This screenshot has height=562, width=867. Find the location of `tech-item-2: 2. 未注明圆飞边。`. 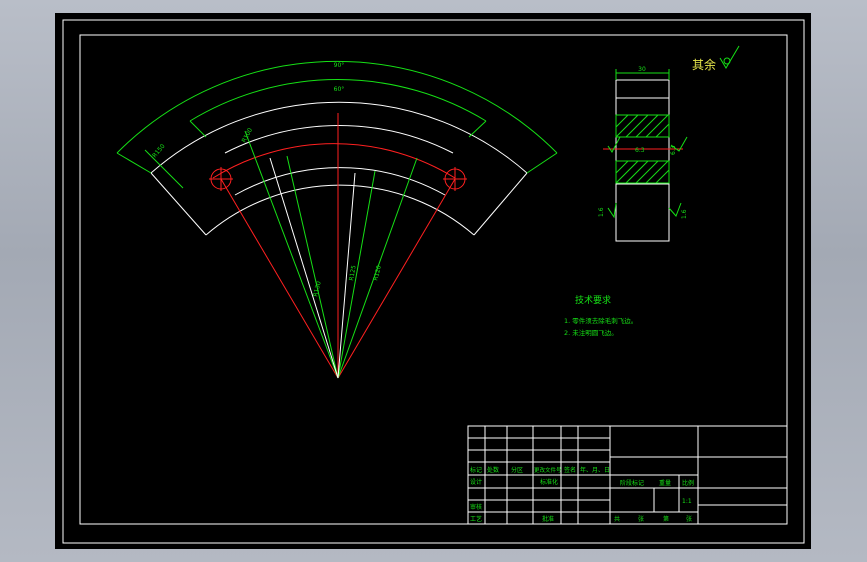

tech-item-2: 2. 未注明圆飞边。 is located at coordinates (591, 332).